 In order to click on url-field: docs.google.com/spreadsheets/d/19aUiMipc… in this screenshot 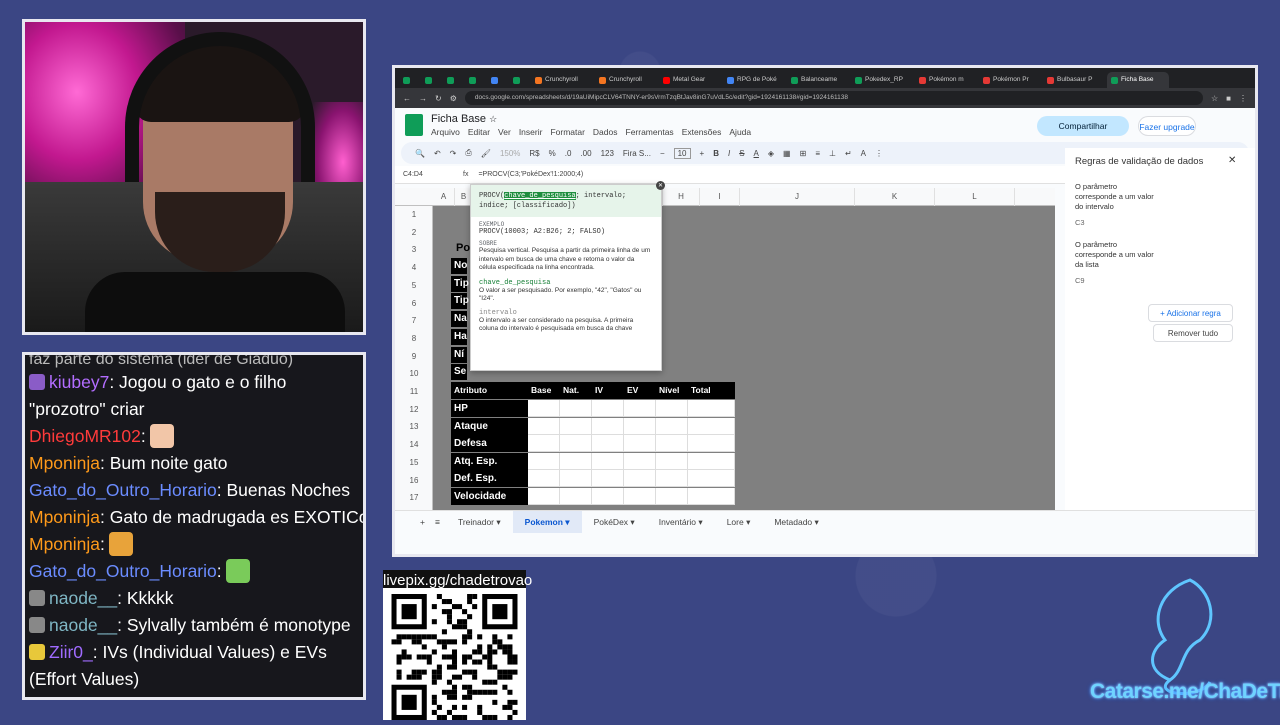, I will do `click(833, 98)`.